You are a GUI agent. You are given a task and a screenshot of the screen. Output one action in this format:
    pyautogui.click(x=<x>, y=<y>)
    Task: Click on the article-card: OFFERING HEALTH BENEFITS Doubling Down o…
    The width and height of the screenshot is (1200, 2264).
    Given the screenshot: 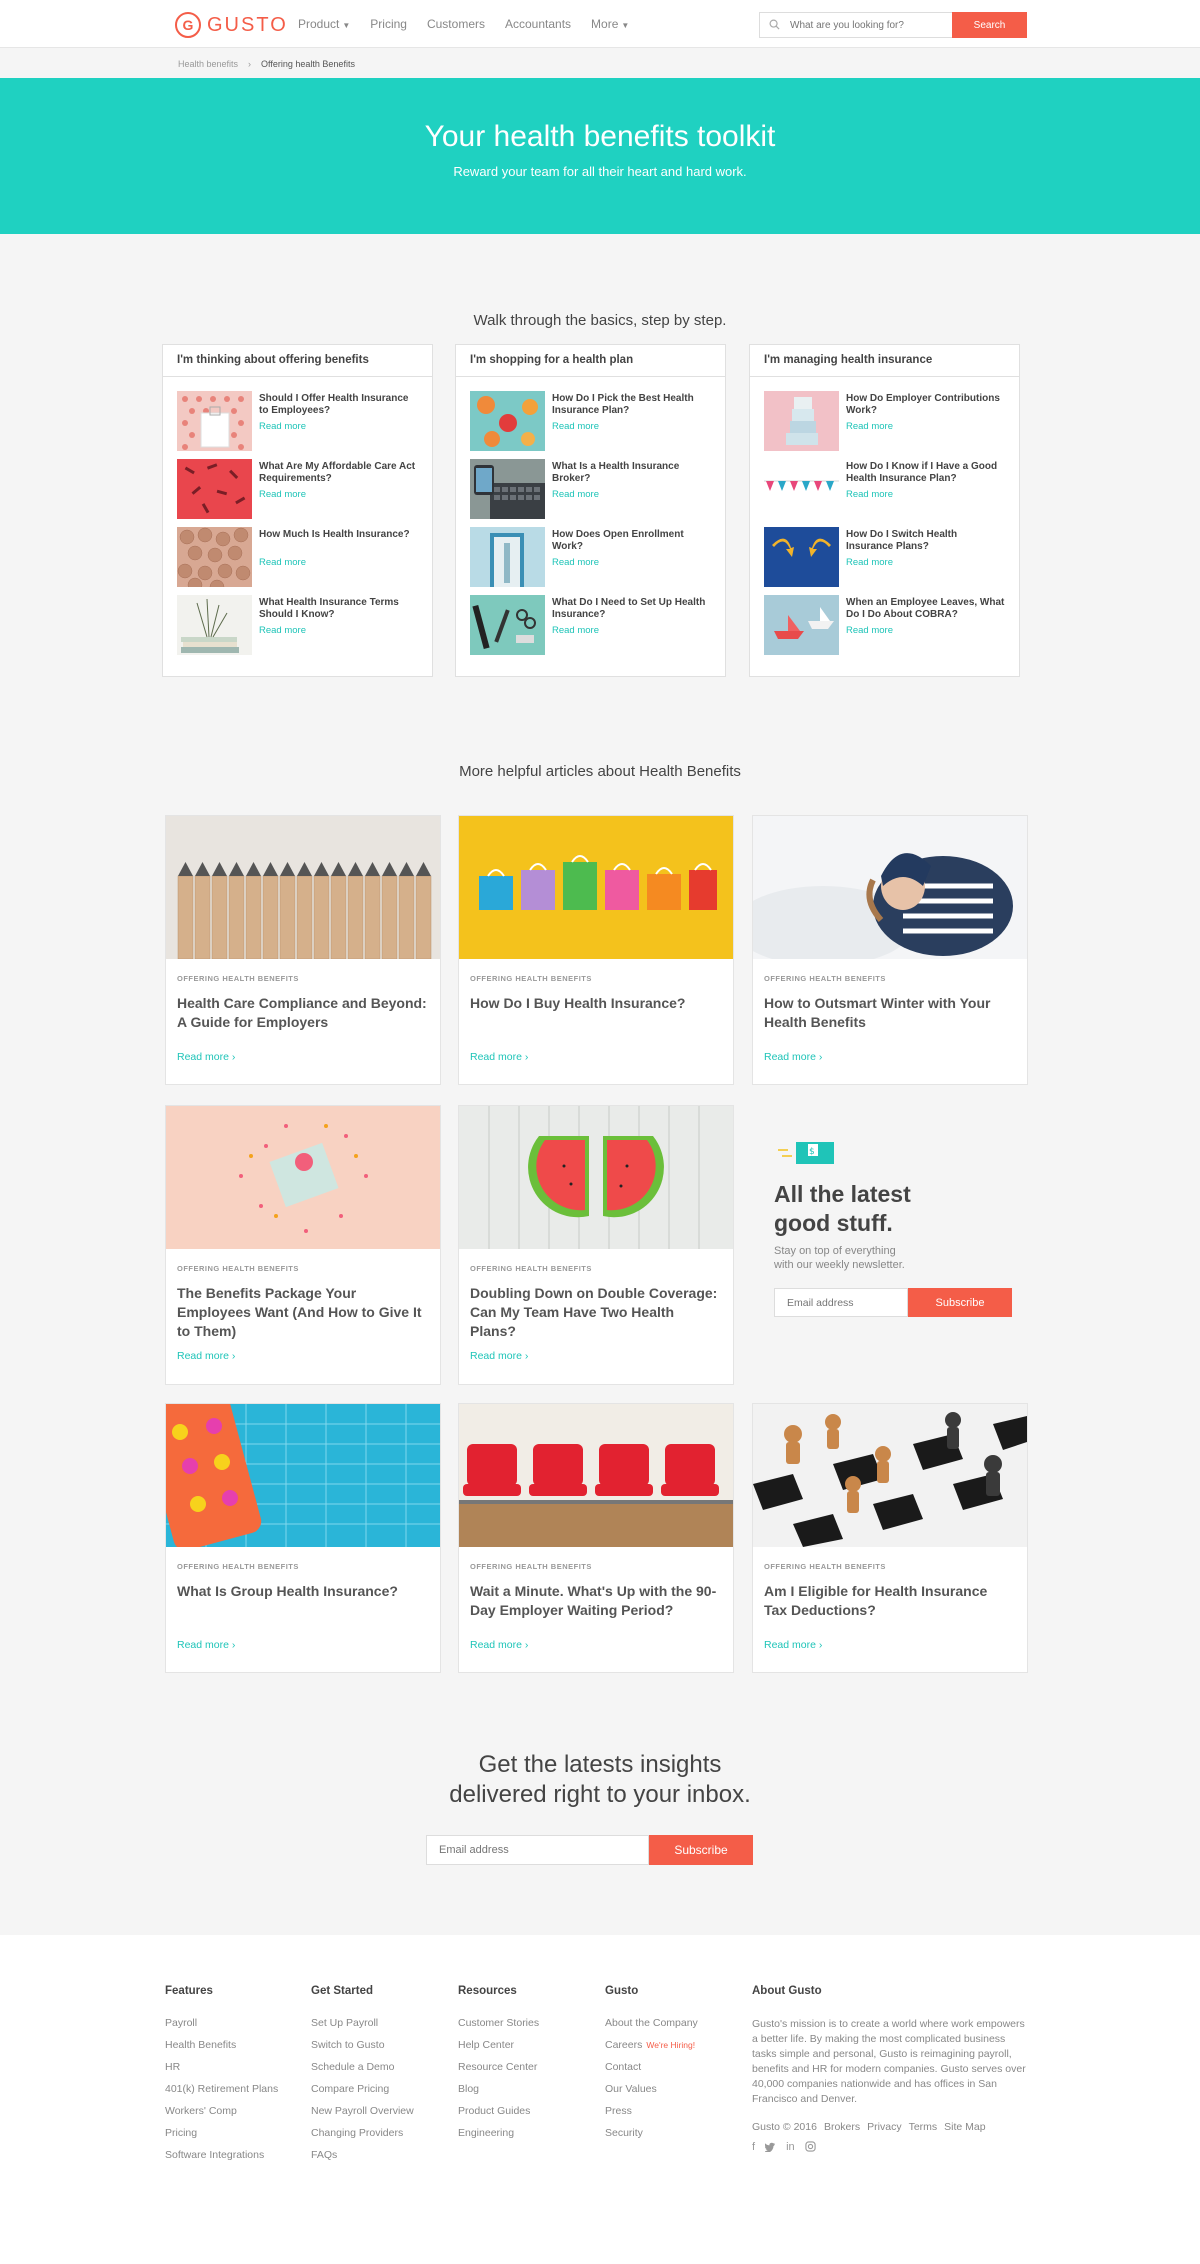 What is the action you would take?
    pyautogui.click(x=596, y=1245)
    